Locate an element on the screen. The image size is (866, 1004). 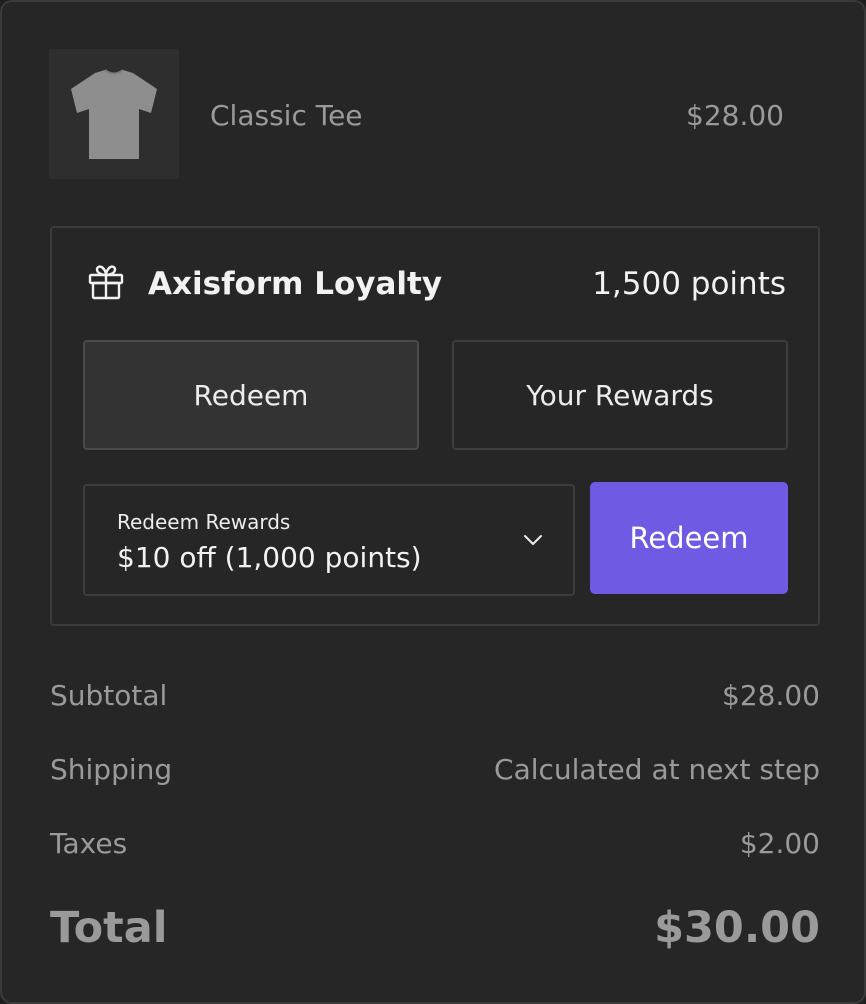
shipping-value: Calculated at next step is located at coordinates (657, 769).